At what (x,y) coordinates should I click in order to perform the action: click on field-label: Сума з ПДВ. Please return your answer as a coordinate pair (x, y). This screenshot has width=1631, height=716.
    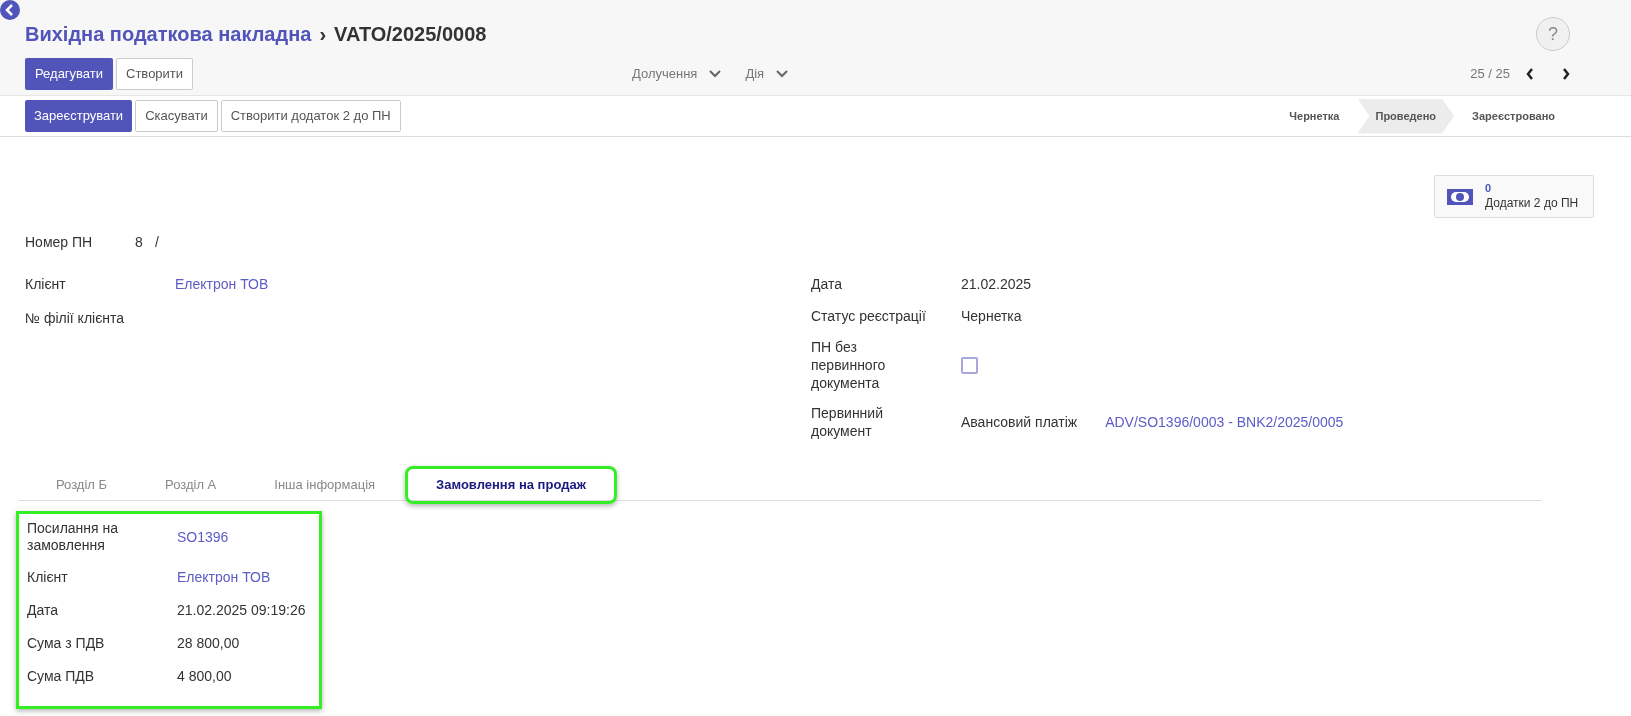
    Looking at the image, I should click on (66, 643).